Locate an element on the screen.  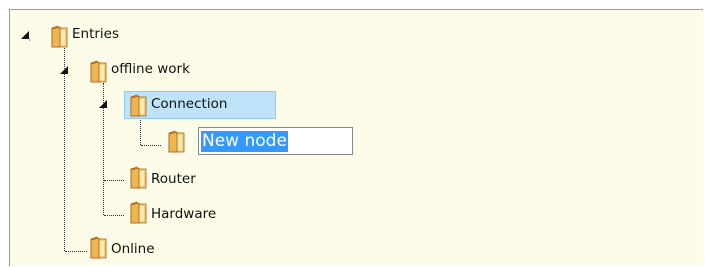
rename-input: New node is located at coordinates (276, 141).